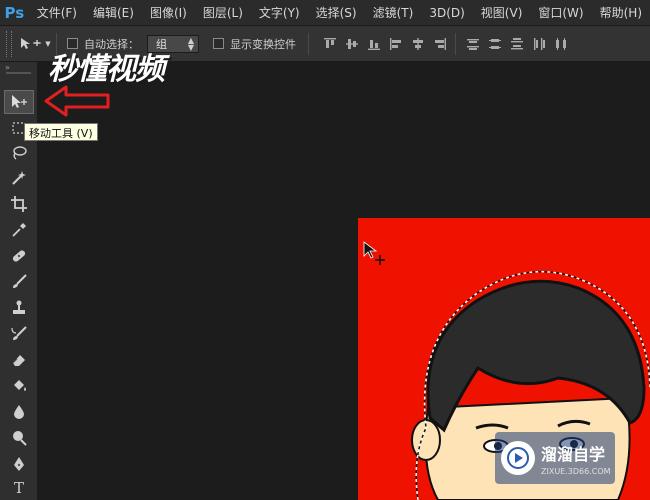 Image resolution: width=650 pixels, height=500 pixels. I want to click on align-vcenter-button, so click(352, 44).